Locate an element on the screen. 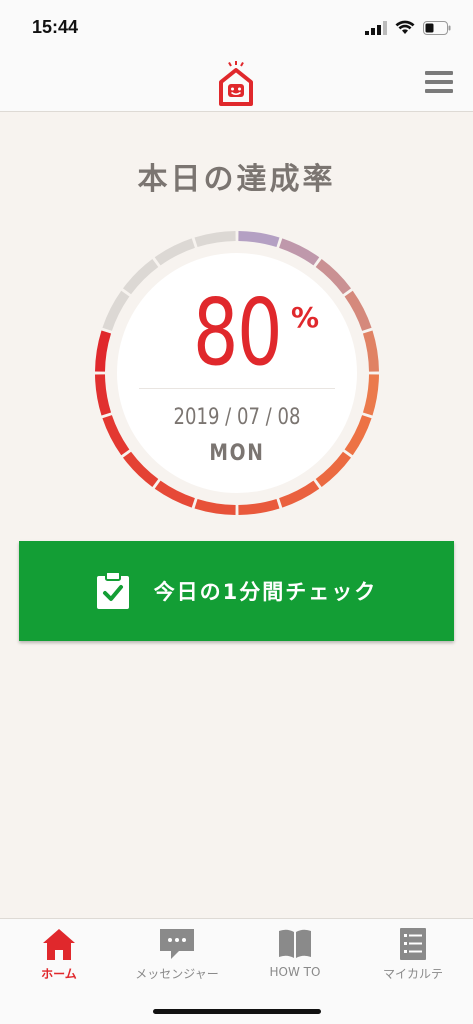 The height and width of the screenshot is (1024, 473). book-icon is located at coordinates (295, 943).